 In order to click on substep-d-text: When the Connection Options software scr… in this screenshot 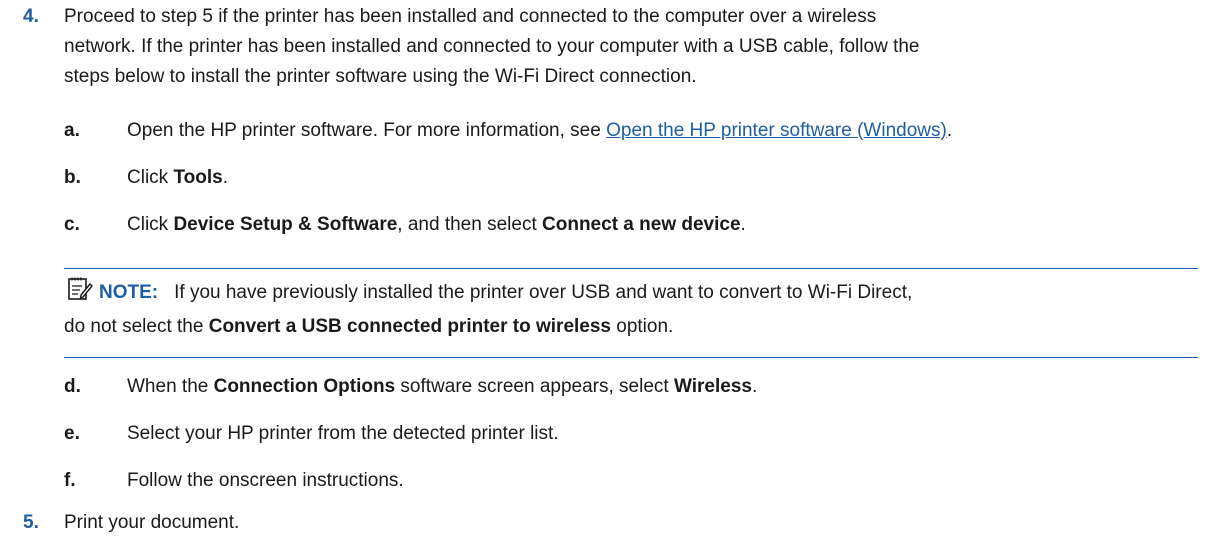, I will do `click(664, 387)`.